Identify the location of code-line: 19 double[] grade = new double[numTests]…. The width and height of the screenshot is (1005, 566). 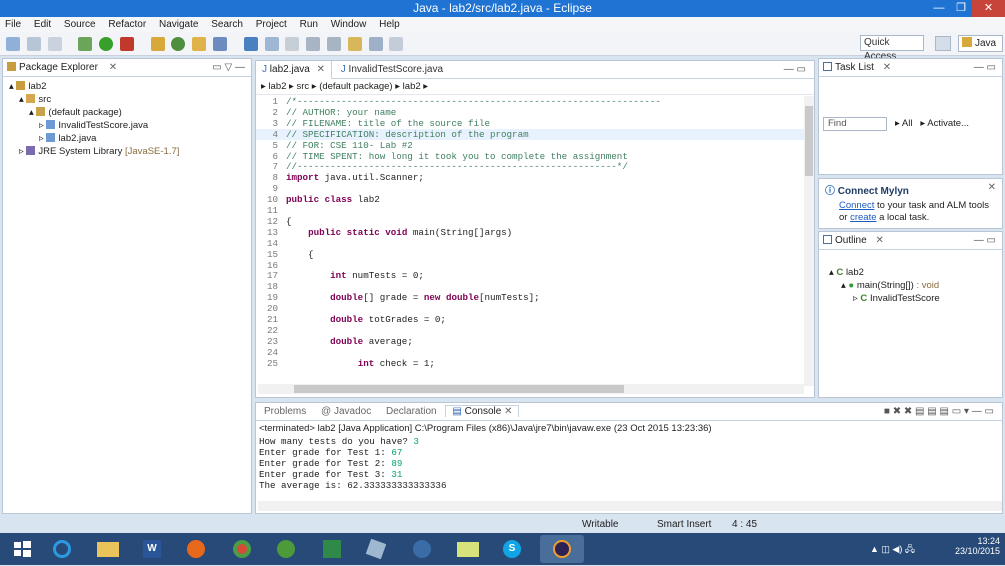
(530, 297).